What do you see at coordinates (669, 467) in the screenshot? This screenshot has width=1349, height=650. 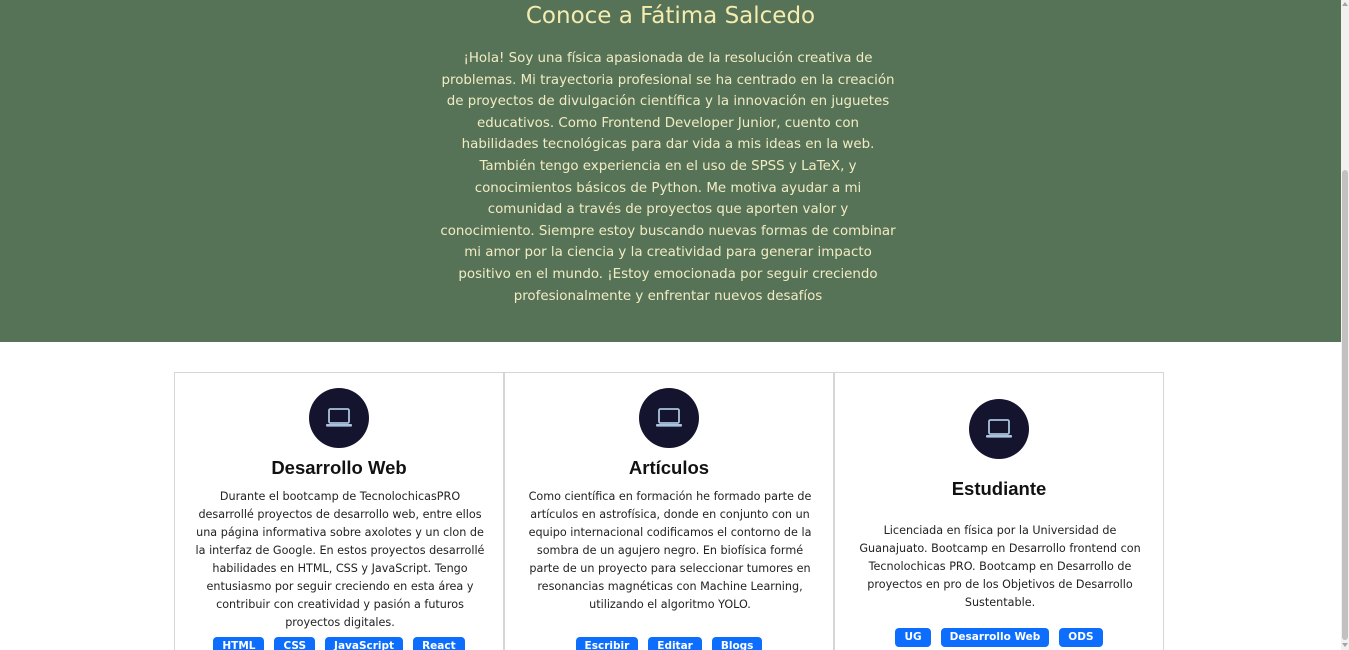 I see `card-title: Artículos` at bounding box center [669, 467].